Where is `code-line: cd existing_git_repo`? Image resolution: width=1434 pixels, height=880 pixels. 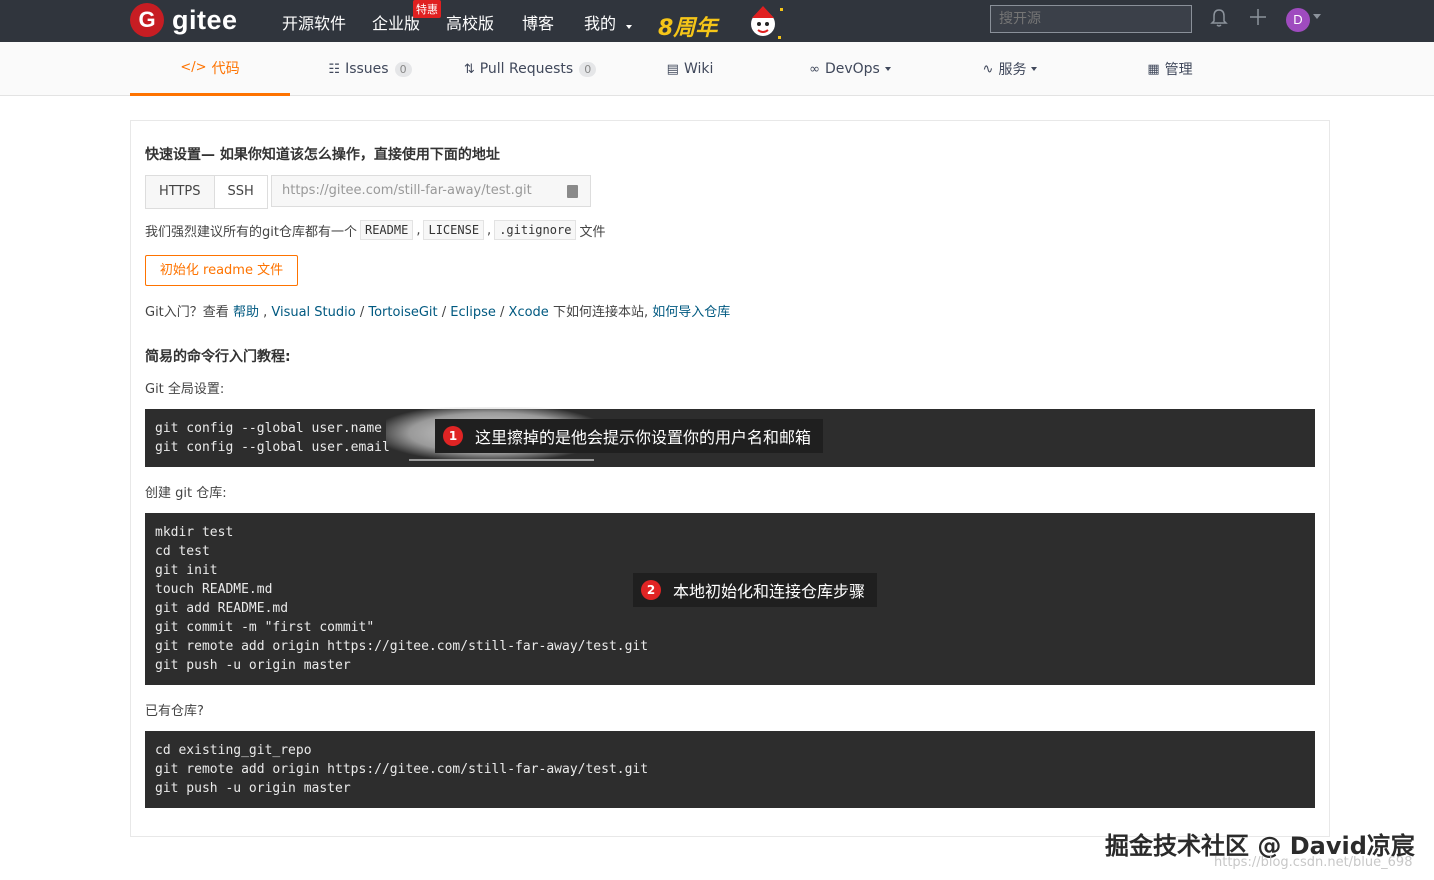
code-line: cd existing_git_repo is located at coordinates (233, 750).